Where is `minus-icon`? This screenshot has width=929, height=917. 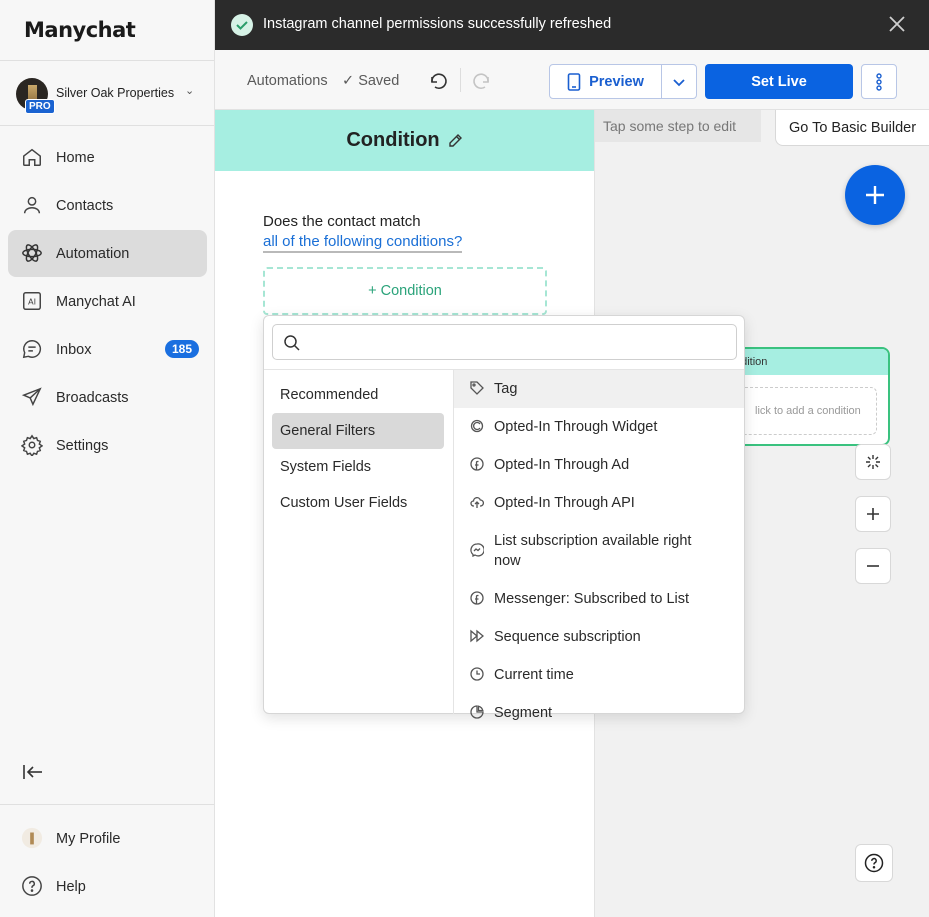 minus-icon is located at coordinates (873, 566).